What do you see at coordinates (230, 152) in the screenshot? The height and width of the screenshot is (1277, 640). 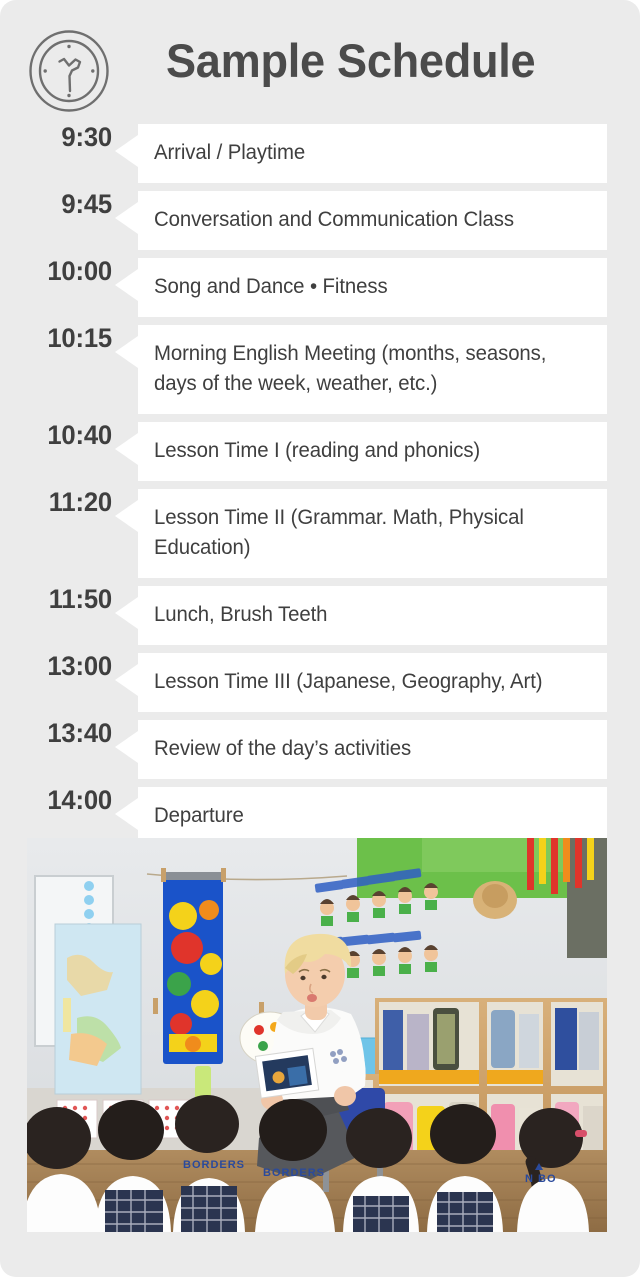 I see `row-activity: Arrival / Playtime` at bounding box center [230, 152].